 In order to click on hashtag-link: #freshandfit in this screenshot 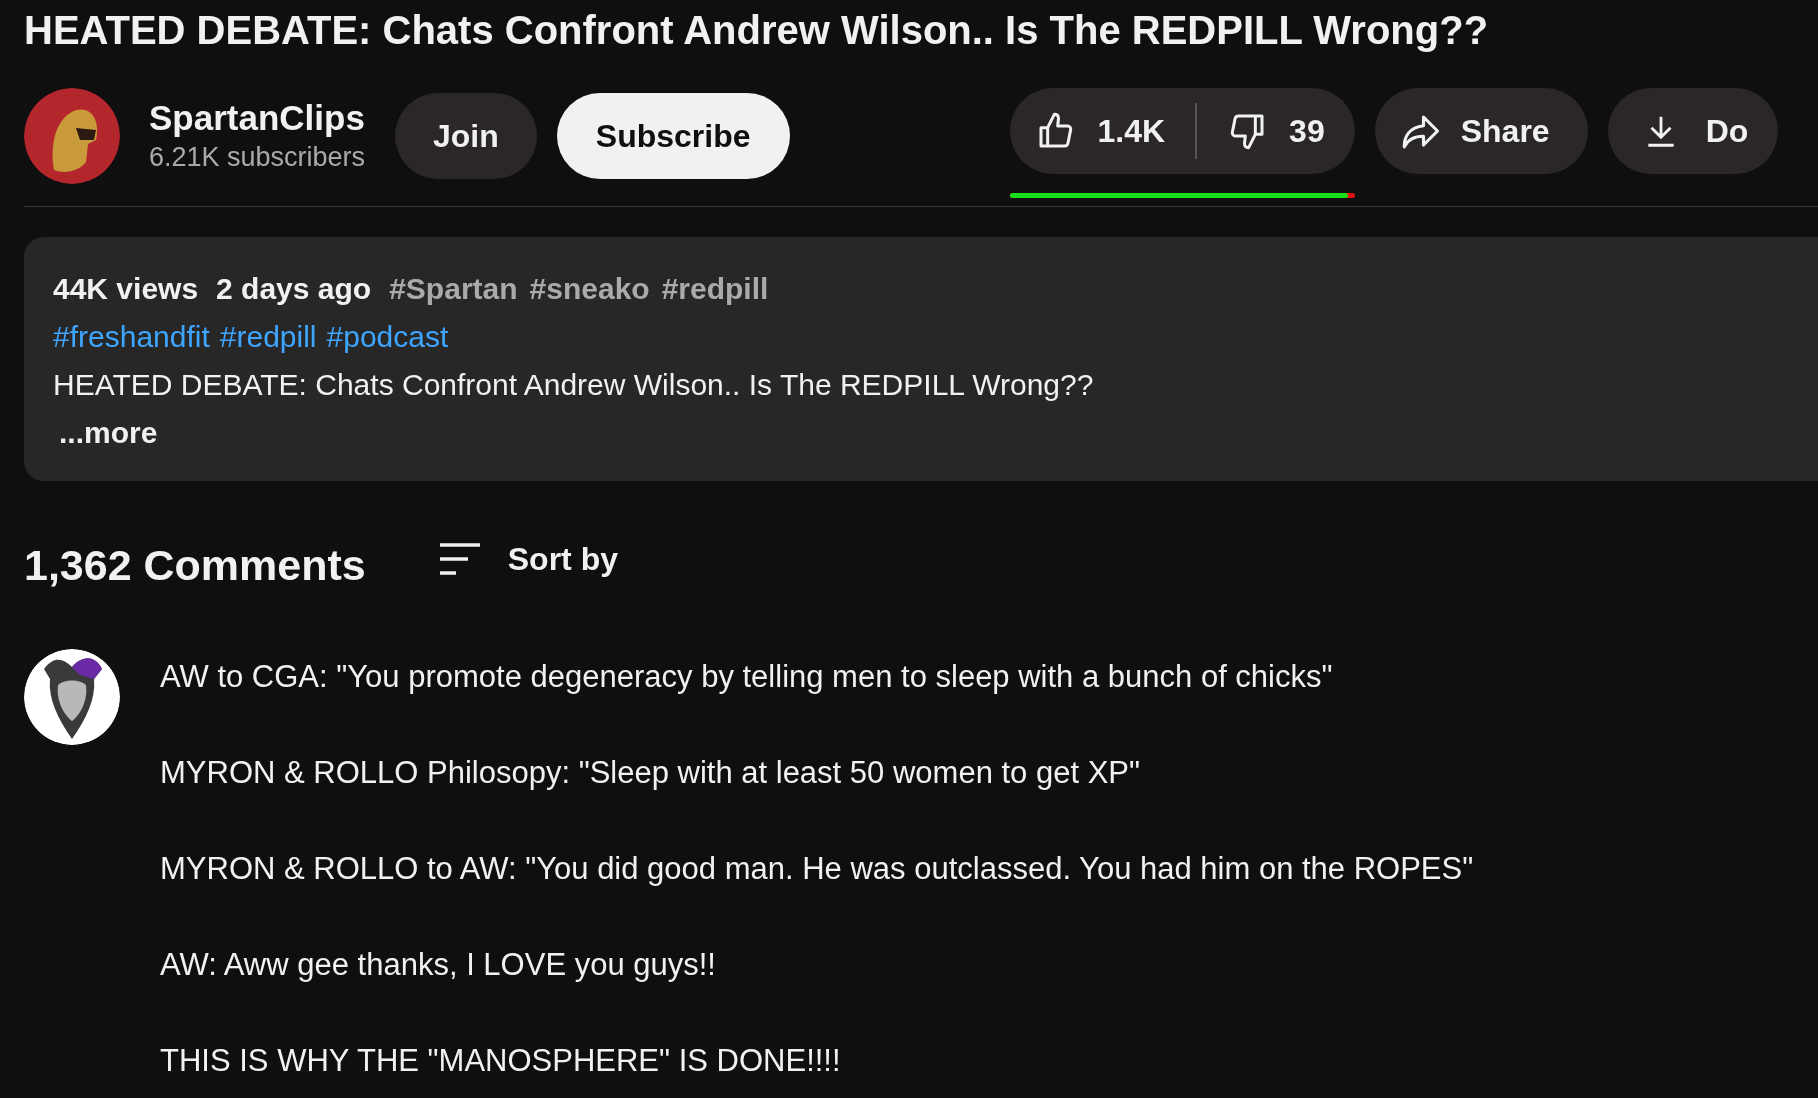, I will do `click(131, 337)`.